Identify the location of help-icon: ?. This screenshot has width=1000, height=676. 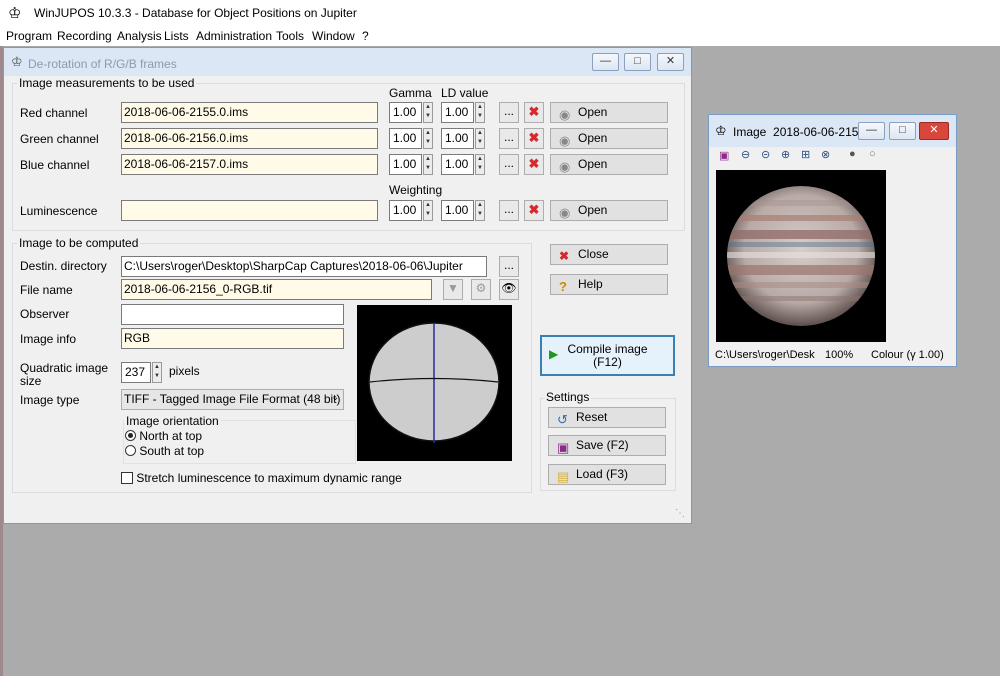
(563, 286).